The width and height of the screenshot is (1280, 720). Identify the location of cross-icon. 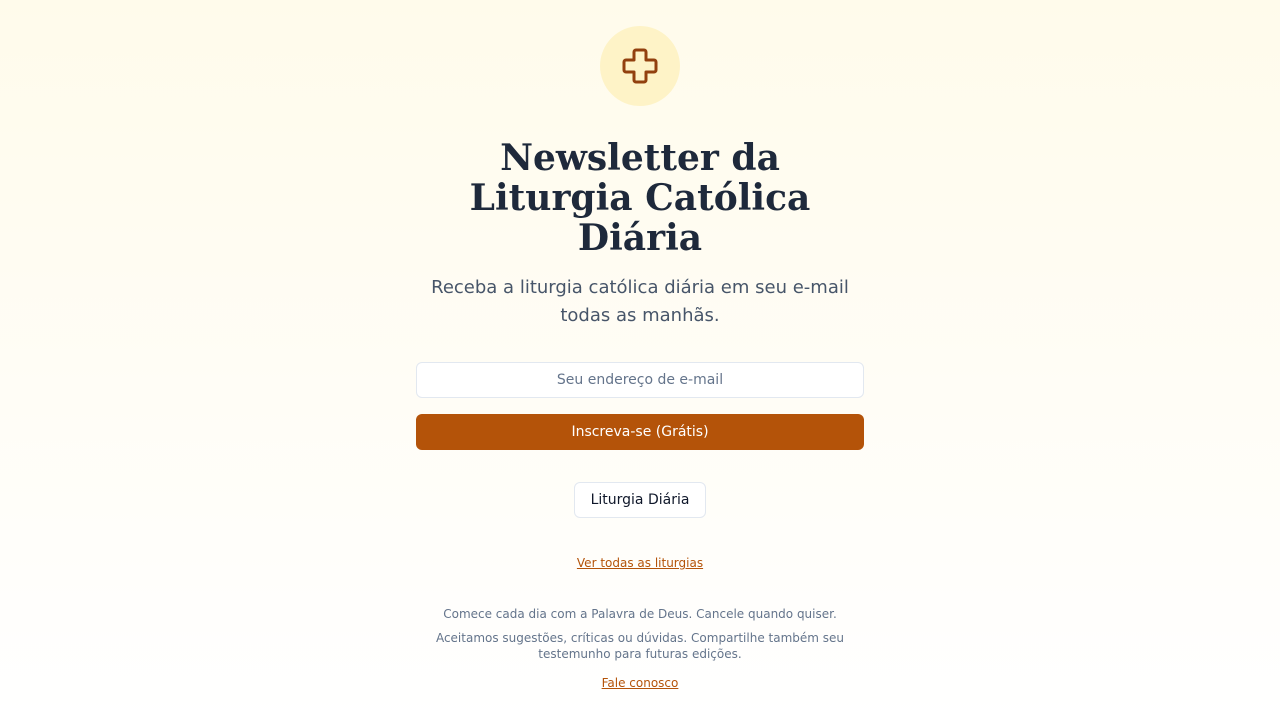
(640, 66).